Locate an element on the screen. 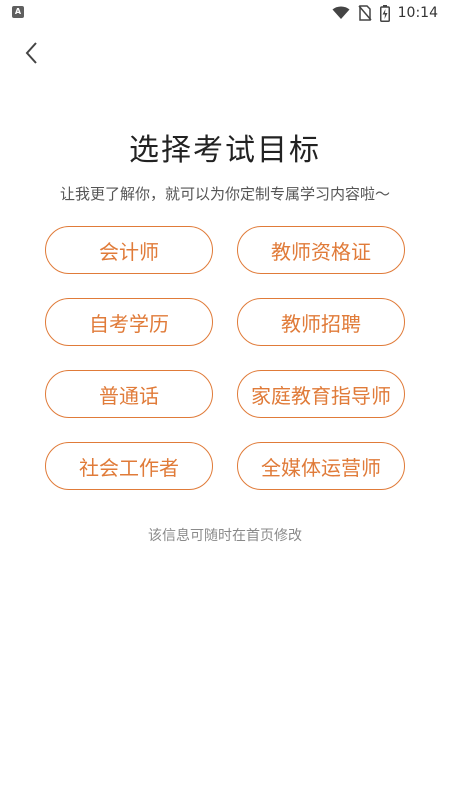 This screenshot has width=450, height=800. chevron-left-icon is located at coordinates (31, 53).